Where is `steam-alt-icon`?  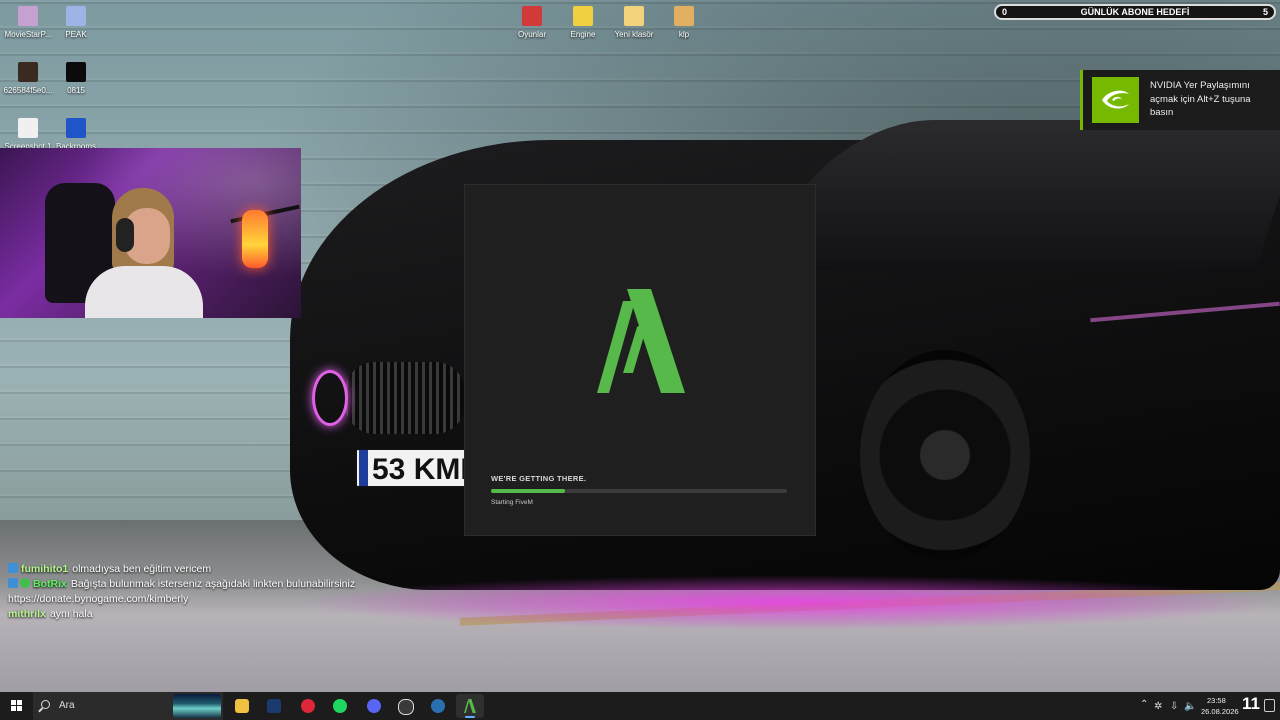
steam-alt-icon is located at coordinates (438, 706).